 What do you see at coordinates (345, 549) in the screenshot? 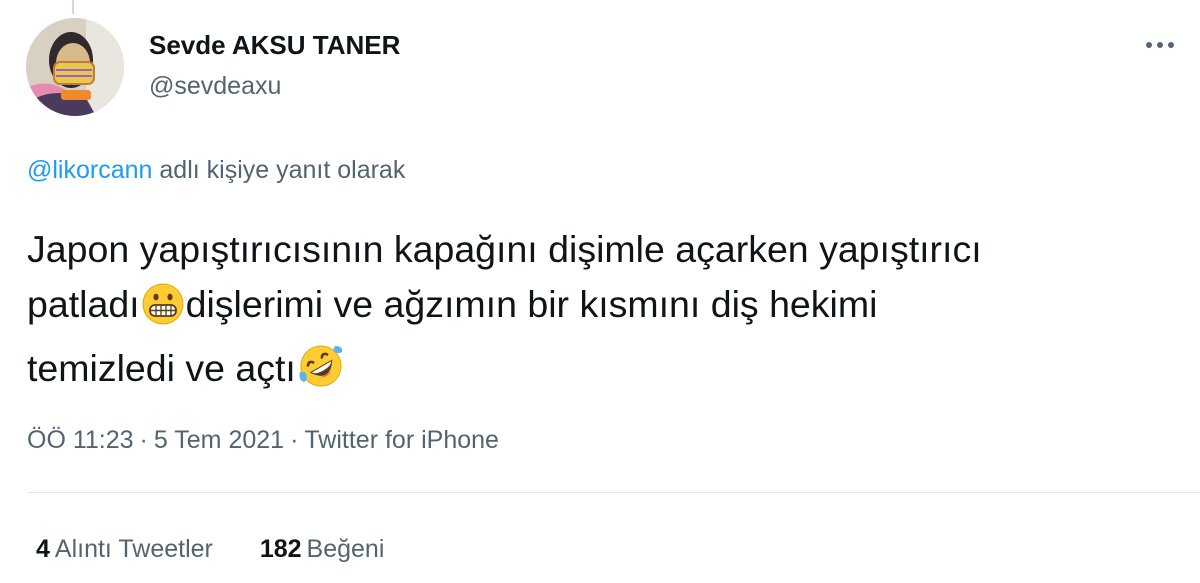
I see `likes-label: Beğeni` at bounding box center [345, 549].